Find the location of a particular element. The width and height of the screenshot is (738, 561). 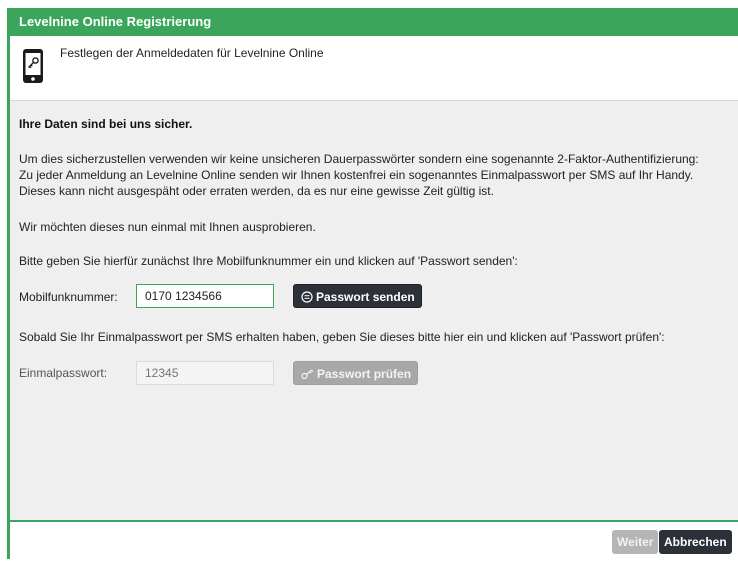

dialog-footer: Weiter Abbrechen is located at coordinates (374, 540).